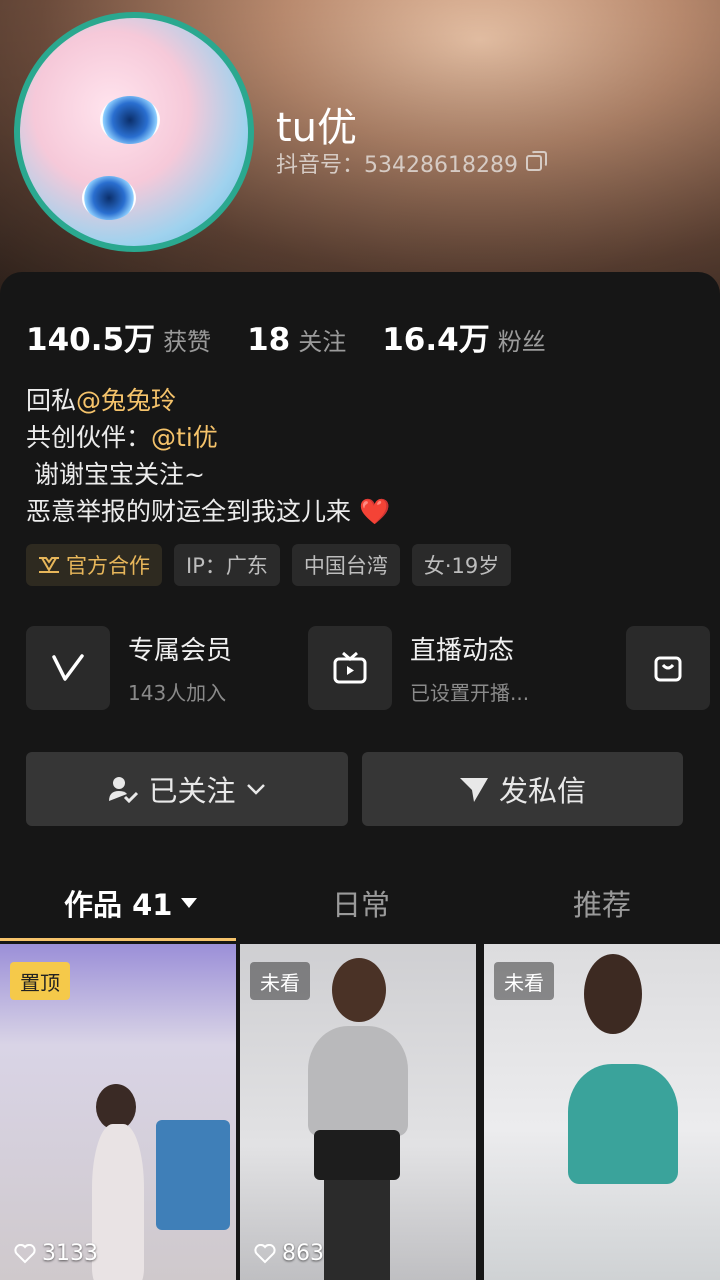 Image resolution: width=720 pixels, height=1280 pixels. I want to click on actions-row: 已关注 发私信, so click(354, 789).